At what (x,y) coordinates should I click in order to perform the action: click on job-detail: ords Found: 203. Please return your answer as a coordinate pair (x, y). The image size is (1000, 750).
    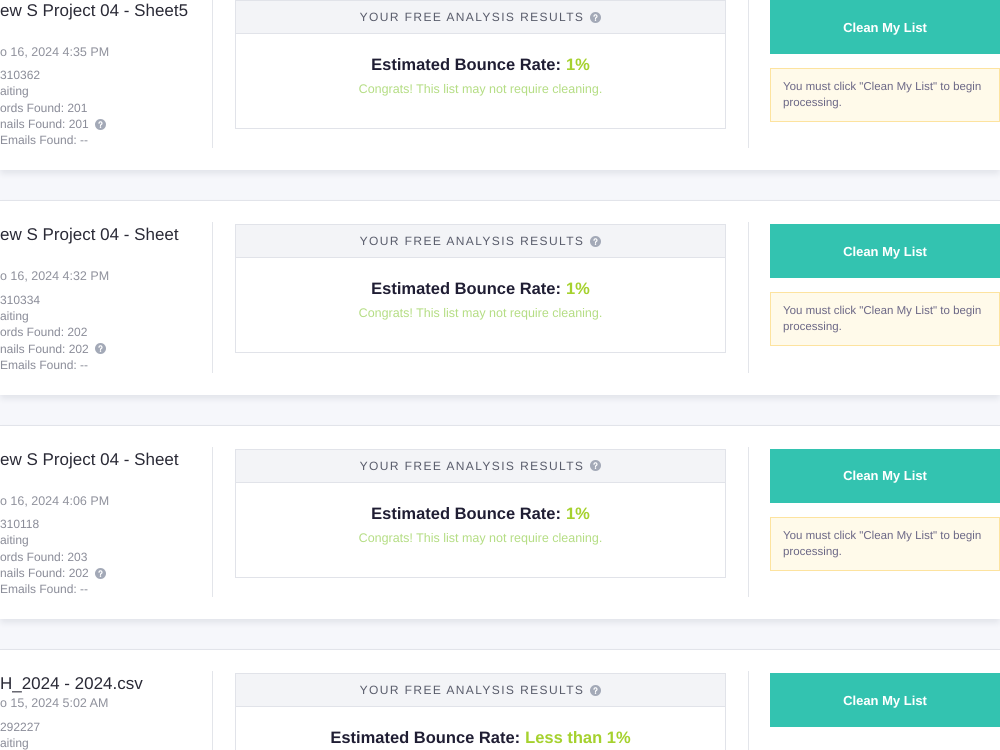
    Looking at the image, I should click on (44, 556).